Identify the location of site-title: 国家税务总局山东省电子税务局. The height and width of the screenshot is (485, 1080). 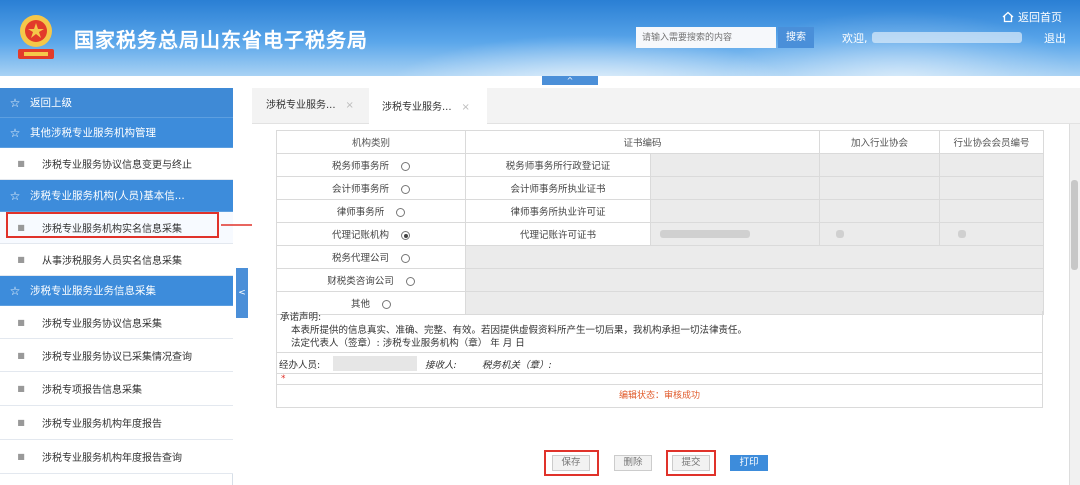
(221, 40).